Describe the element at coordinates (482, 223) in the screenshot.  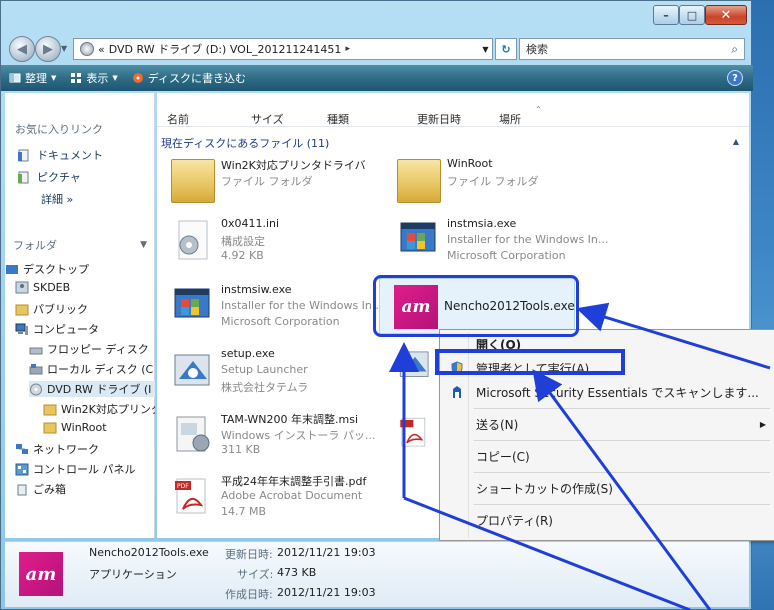
I see `file-name: instmsia.exe` at that location.